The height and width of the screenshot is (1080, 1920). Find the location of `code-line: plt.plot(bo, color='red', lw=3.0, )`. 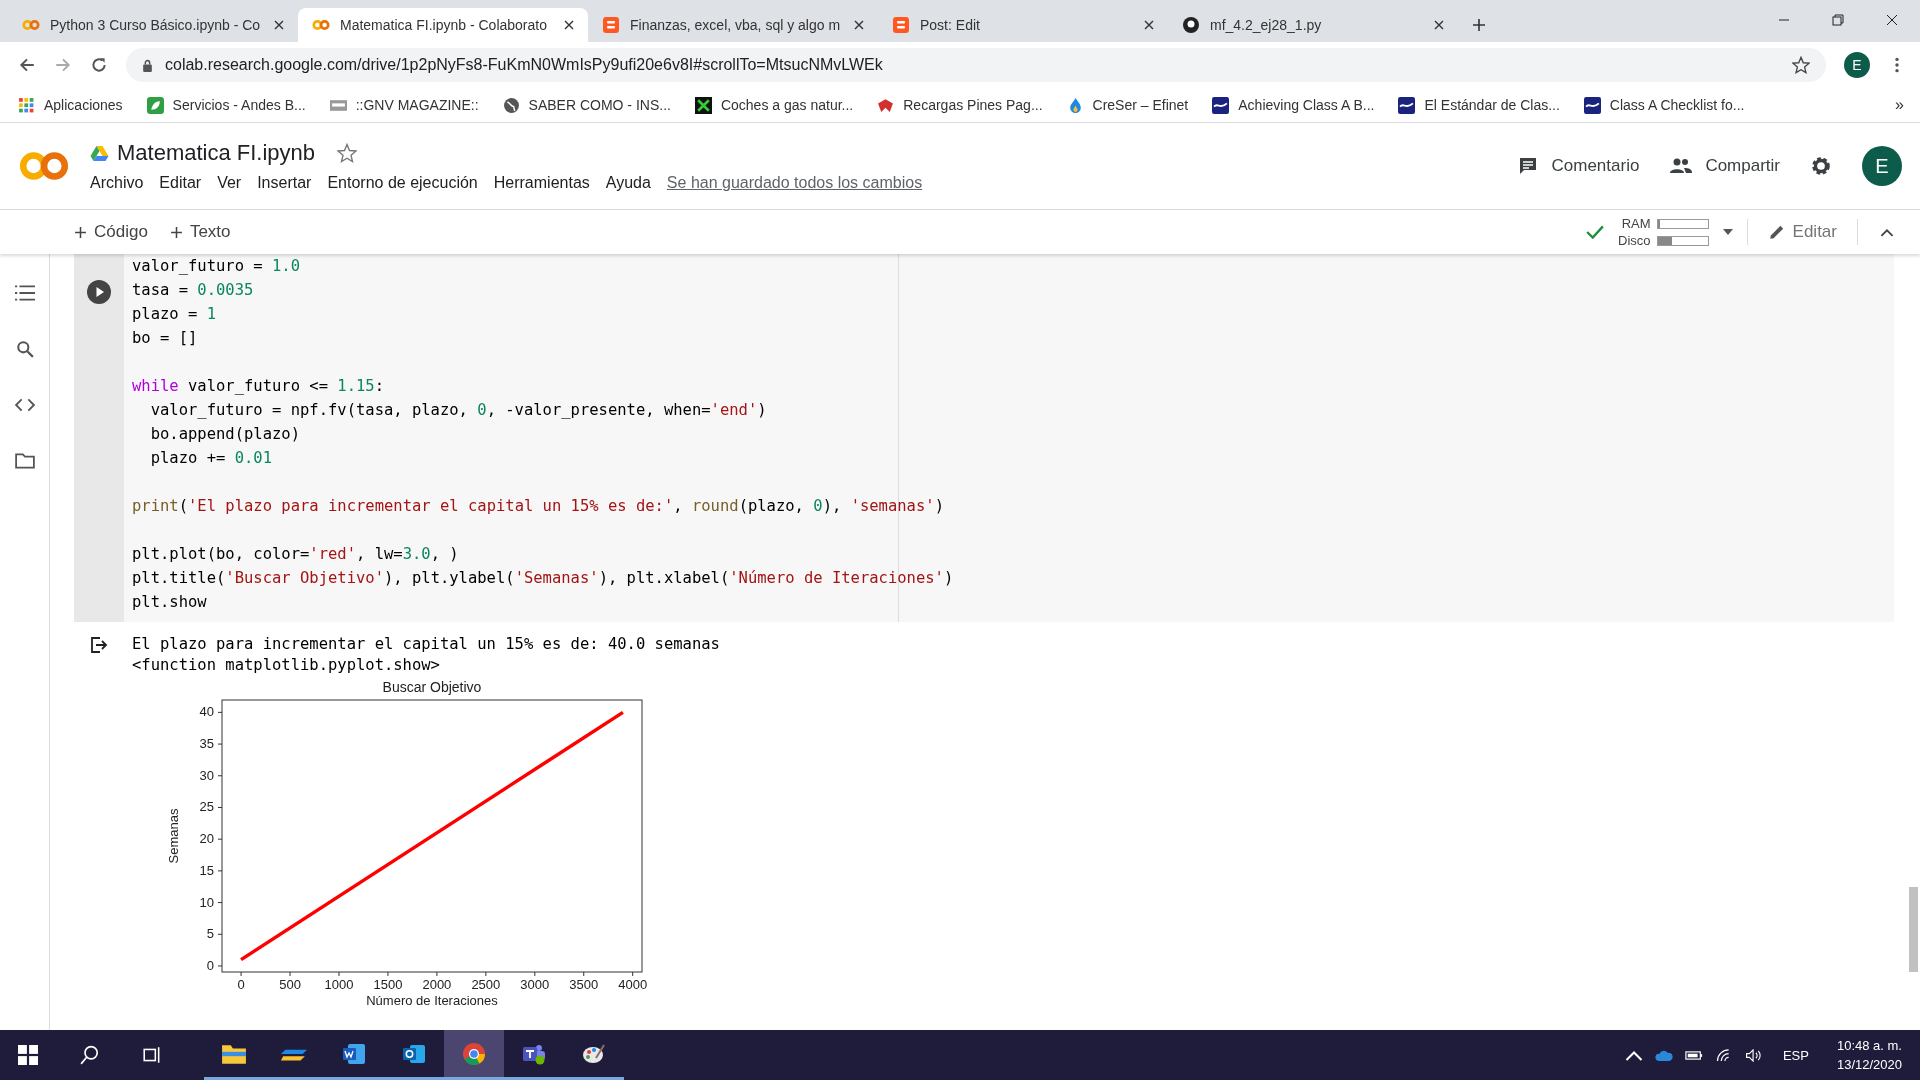

code-line: plt.plot(bo, color='red', lw=3.0, ) is located at coordinates (296, 554).